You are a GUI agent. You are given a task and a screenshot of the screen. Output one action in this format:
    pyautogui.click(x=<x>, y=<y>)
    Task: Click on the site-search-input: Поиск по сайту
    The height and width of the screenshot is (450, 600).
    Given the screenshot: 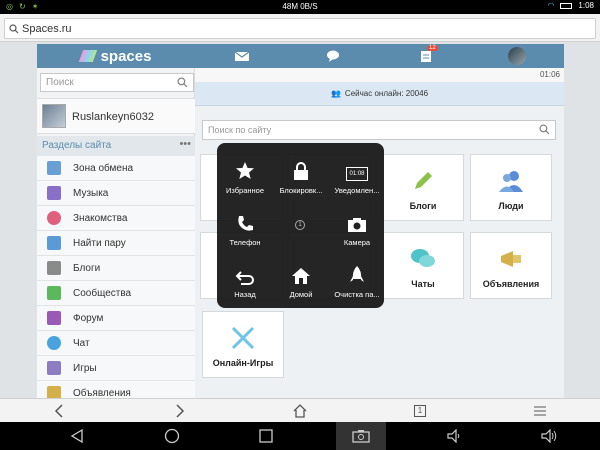 What is the action you would take?
    pyautogui.click(x=379, y=130)
    